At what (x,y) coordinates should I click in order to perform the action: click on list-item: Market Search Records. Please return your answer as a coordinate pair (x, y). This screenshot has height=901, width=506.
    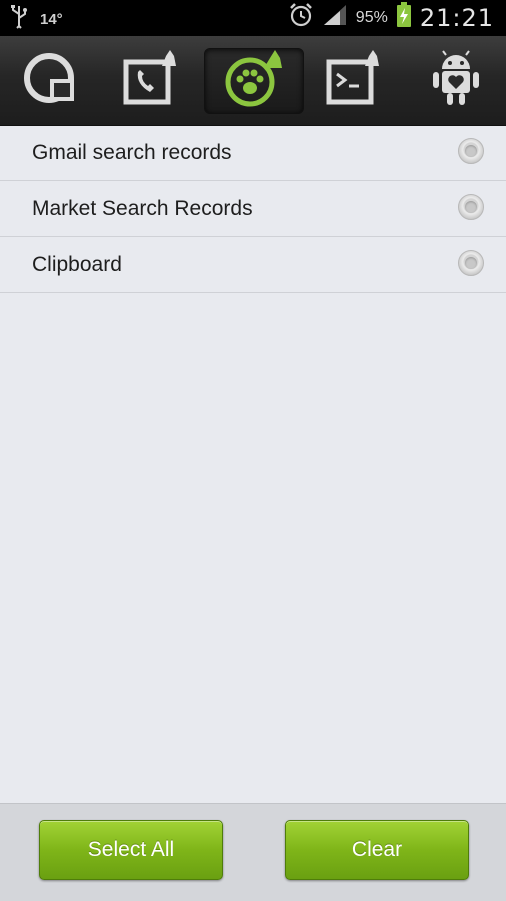
    Looking at the image, I should click on (253, 209).